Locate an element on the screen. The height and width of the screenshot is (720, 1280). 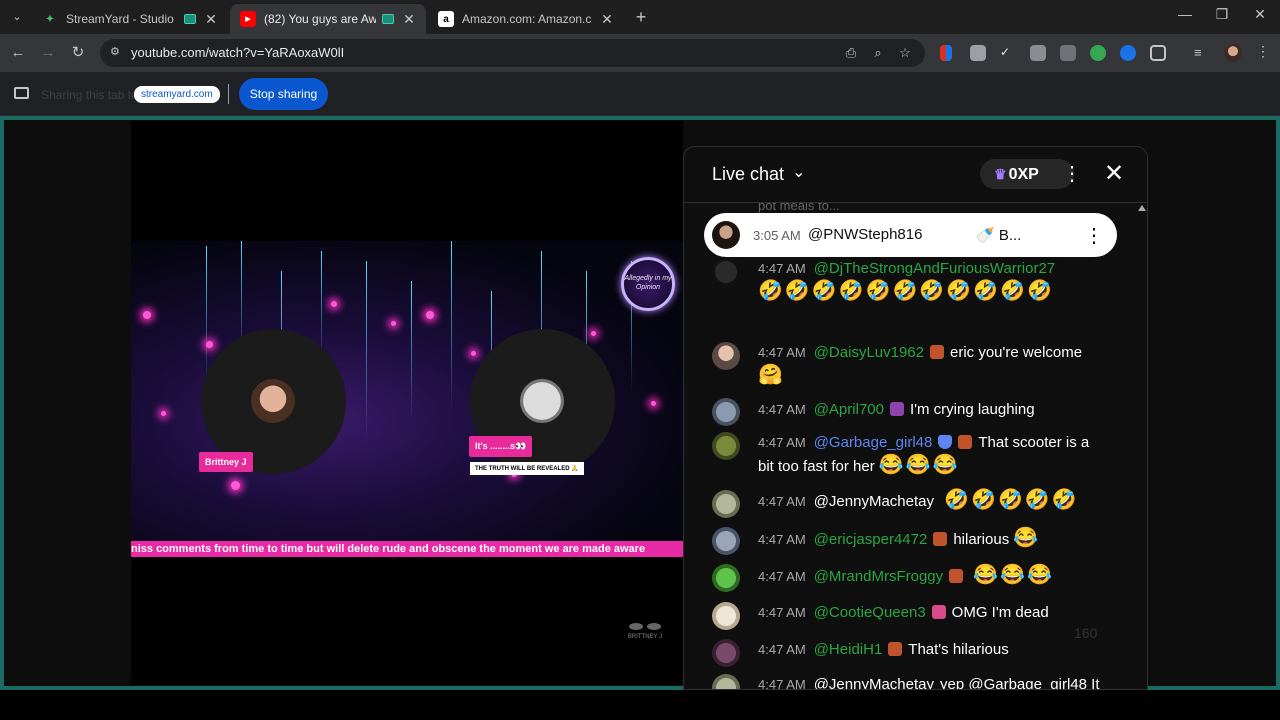
extension-icon: ✓ is located at coordinates (1008, 53).